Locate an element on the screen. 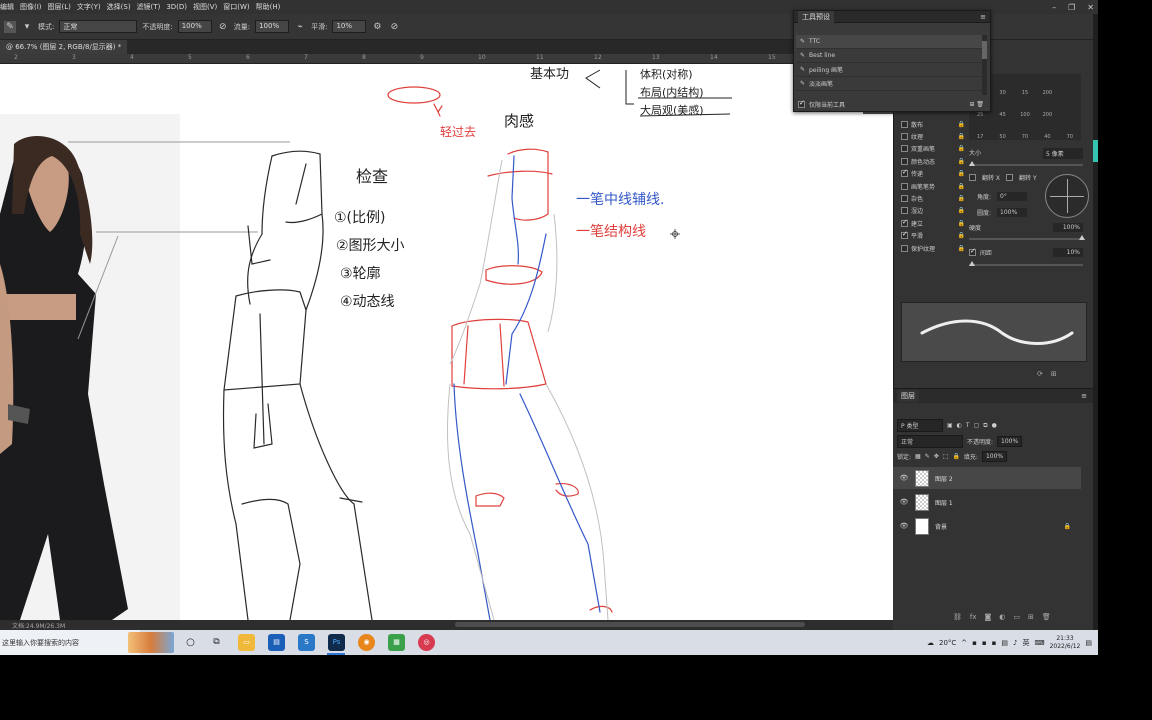  flow-input: 100% is located at coordinates (272, 26).